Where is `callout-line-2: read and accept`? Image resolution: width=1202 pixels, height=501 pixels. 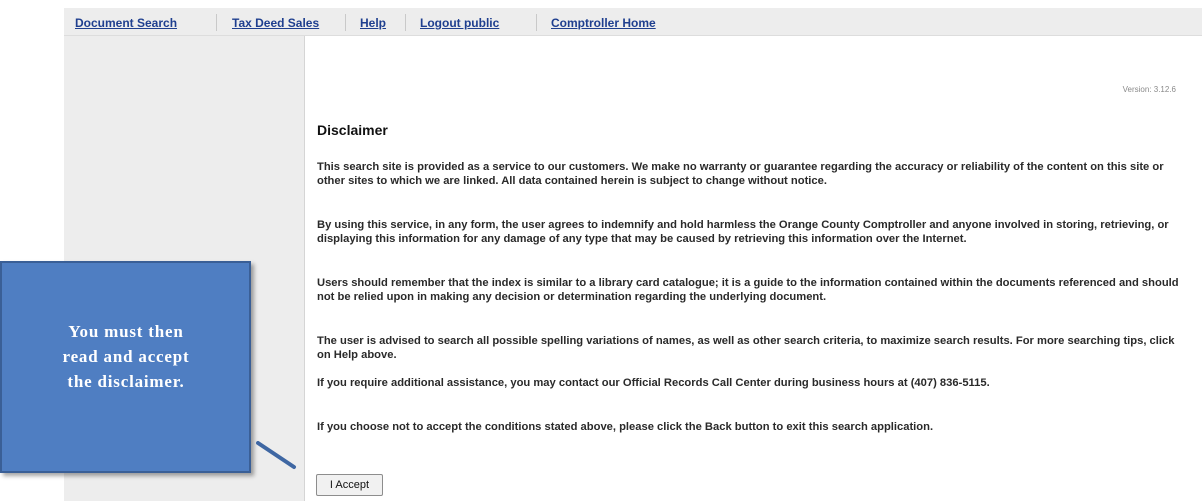
callout-line-2: read and accept is located at coordinates (126, 356).